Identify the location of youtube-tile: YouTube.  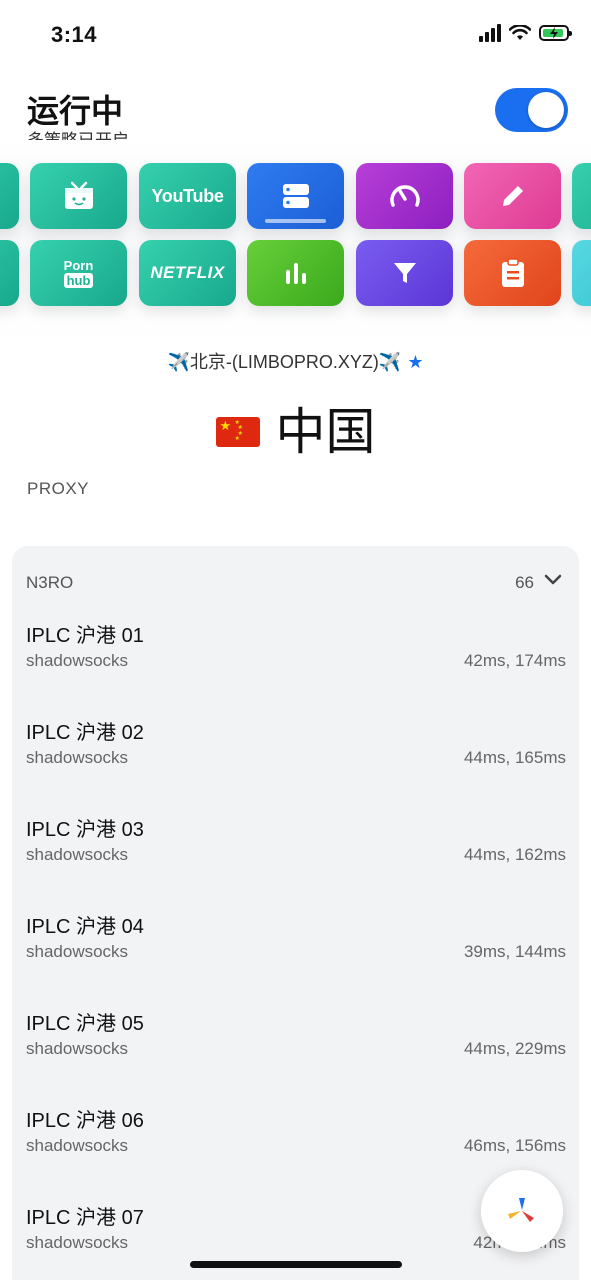
(187, 196).